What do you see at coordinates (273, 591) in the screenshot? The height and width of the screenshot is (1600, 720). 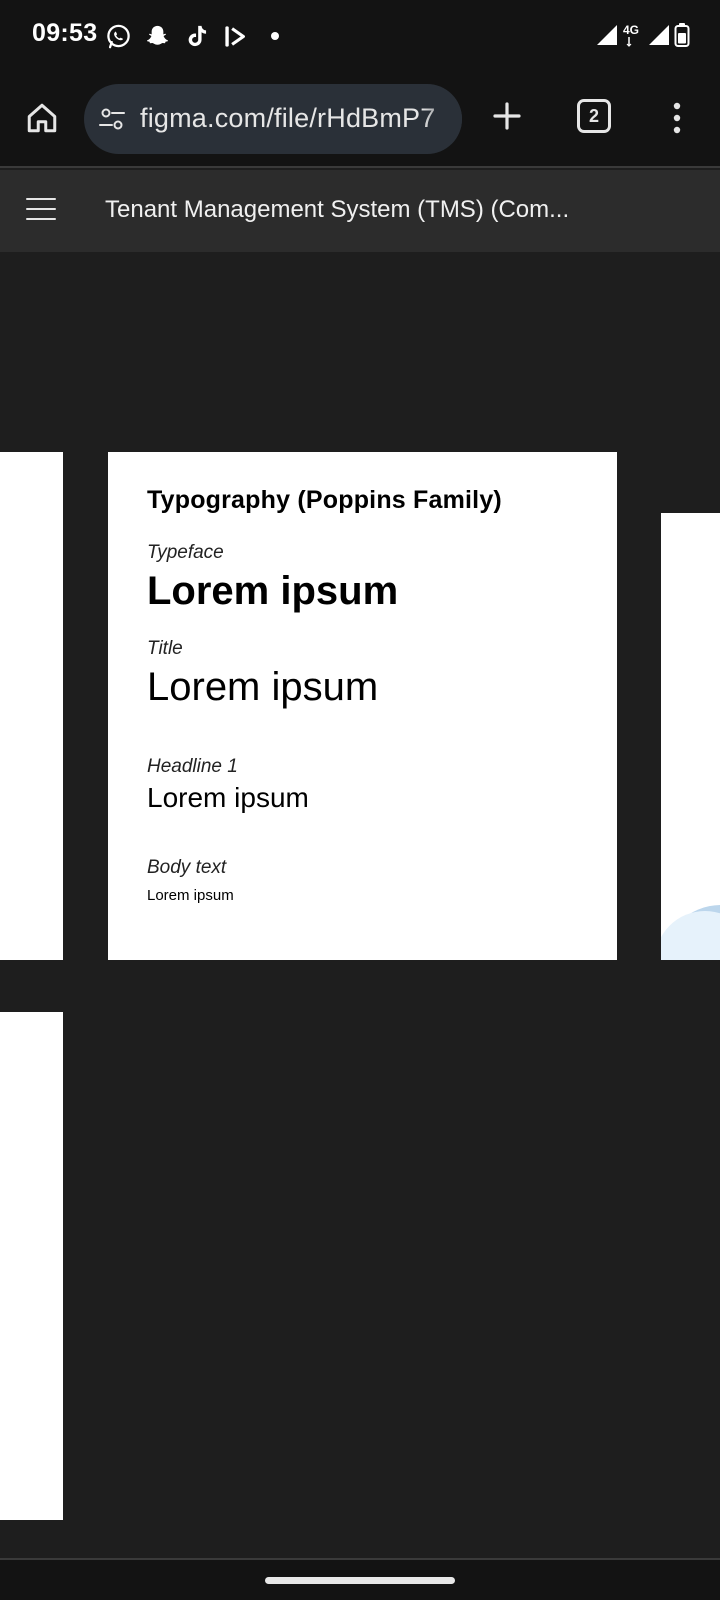 I see `typeface-sample: Lorem ipsum` at bounding box center [273, 591].